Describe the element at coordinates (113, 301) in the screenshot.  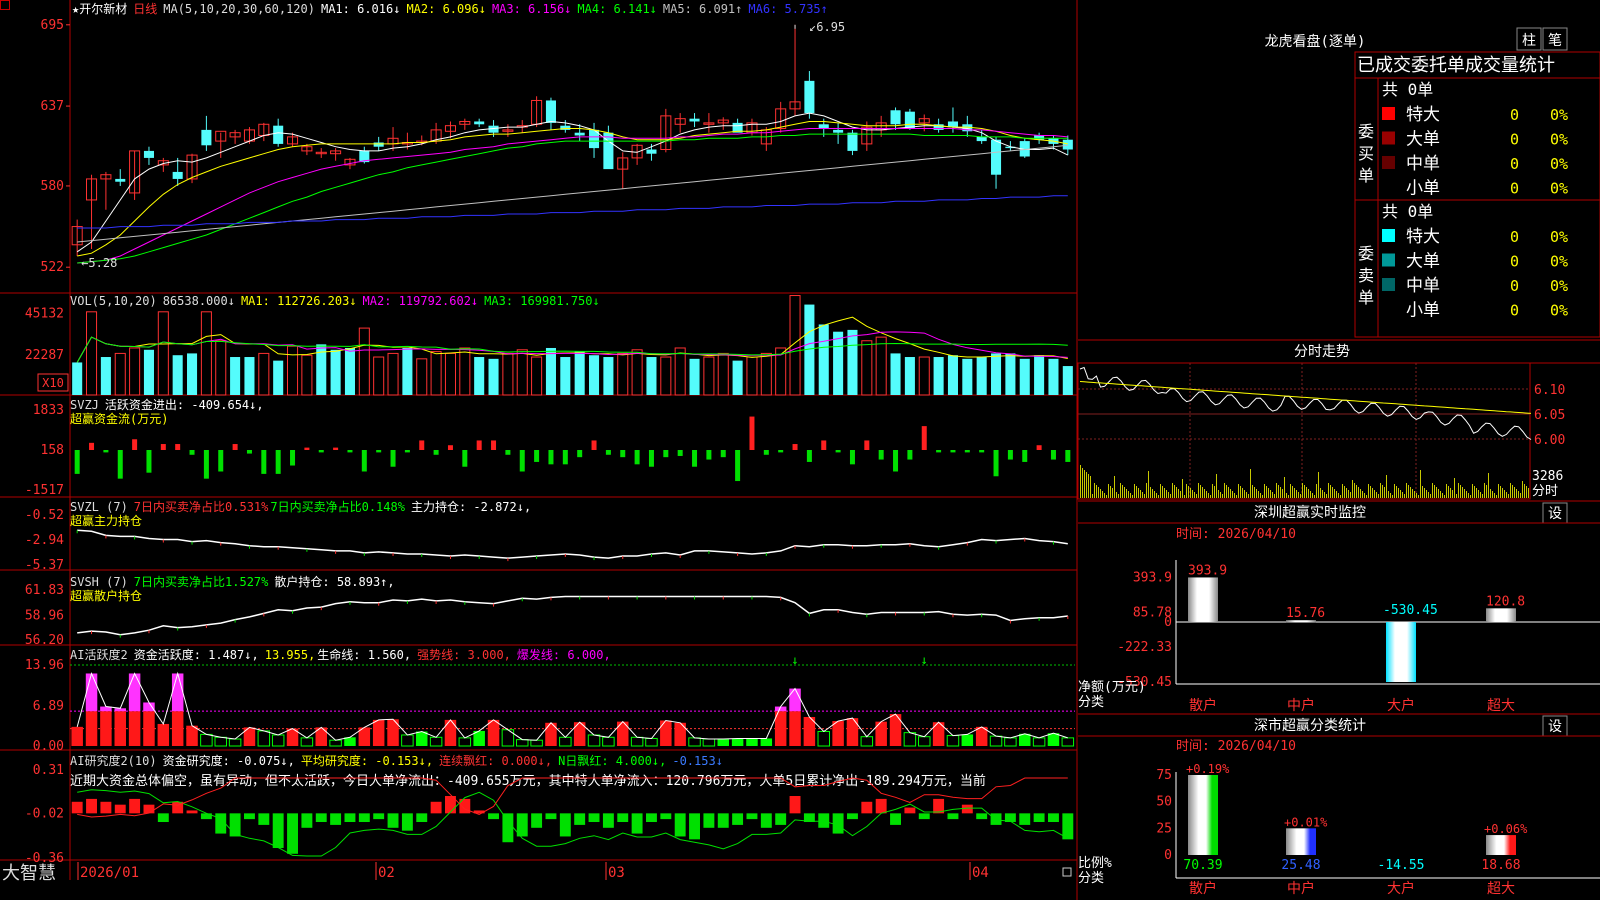
I see `vol-label: VOL(5,10,20)` at that location.